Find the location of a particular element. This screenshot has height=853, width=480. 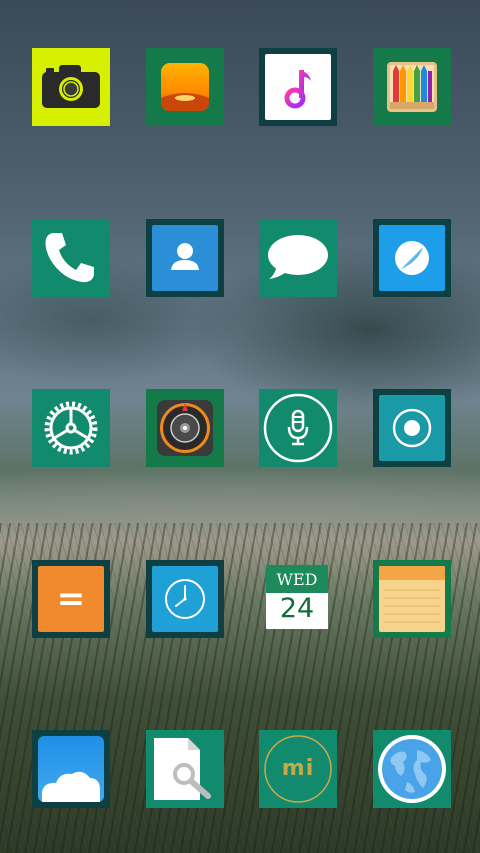

microphone-icon is located at coordinates (298, 428).